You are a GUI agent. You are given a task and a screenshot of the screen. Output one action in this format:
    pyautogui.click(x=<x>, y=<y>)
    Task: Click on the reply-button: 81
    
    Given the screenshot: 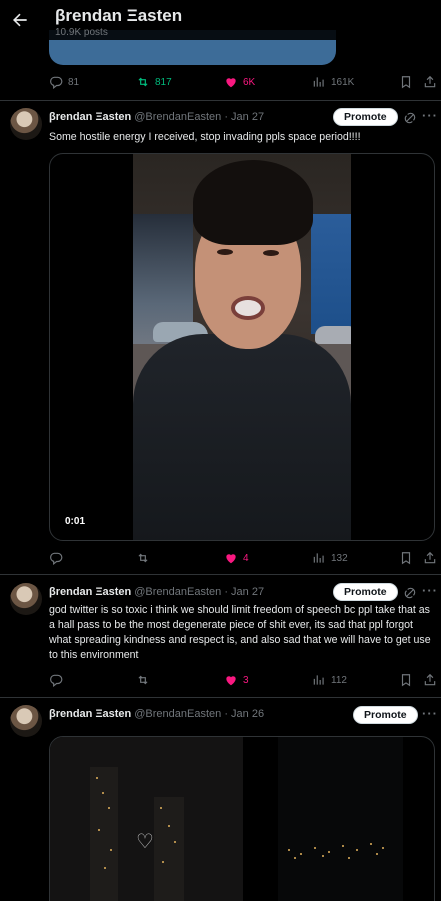 What is the action you would take?
    pyautogui.click(x=64, y=82)
    